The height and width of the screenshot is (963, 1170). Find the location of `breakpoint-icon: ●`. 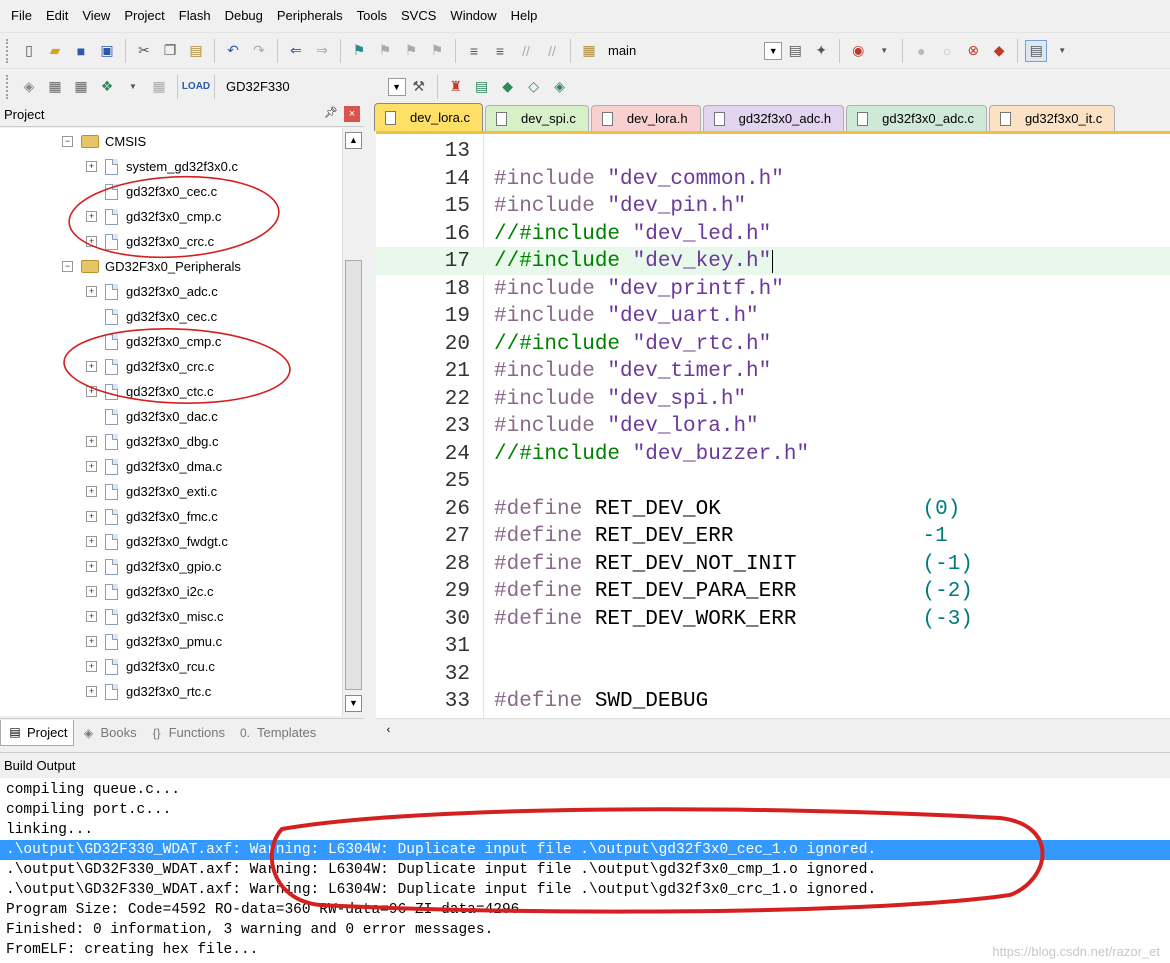

breakpoint-icon: ● is located at coordinates (921, 51).